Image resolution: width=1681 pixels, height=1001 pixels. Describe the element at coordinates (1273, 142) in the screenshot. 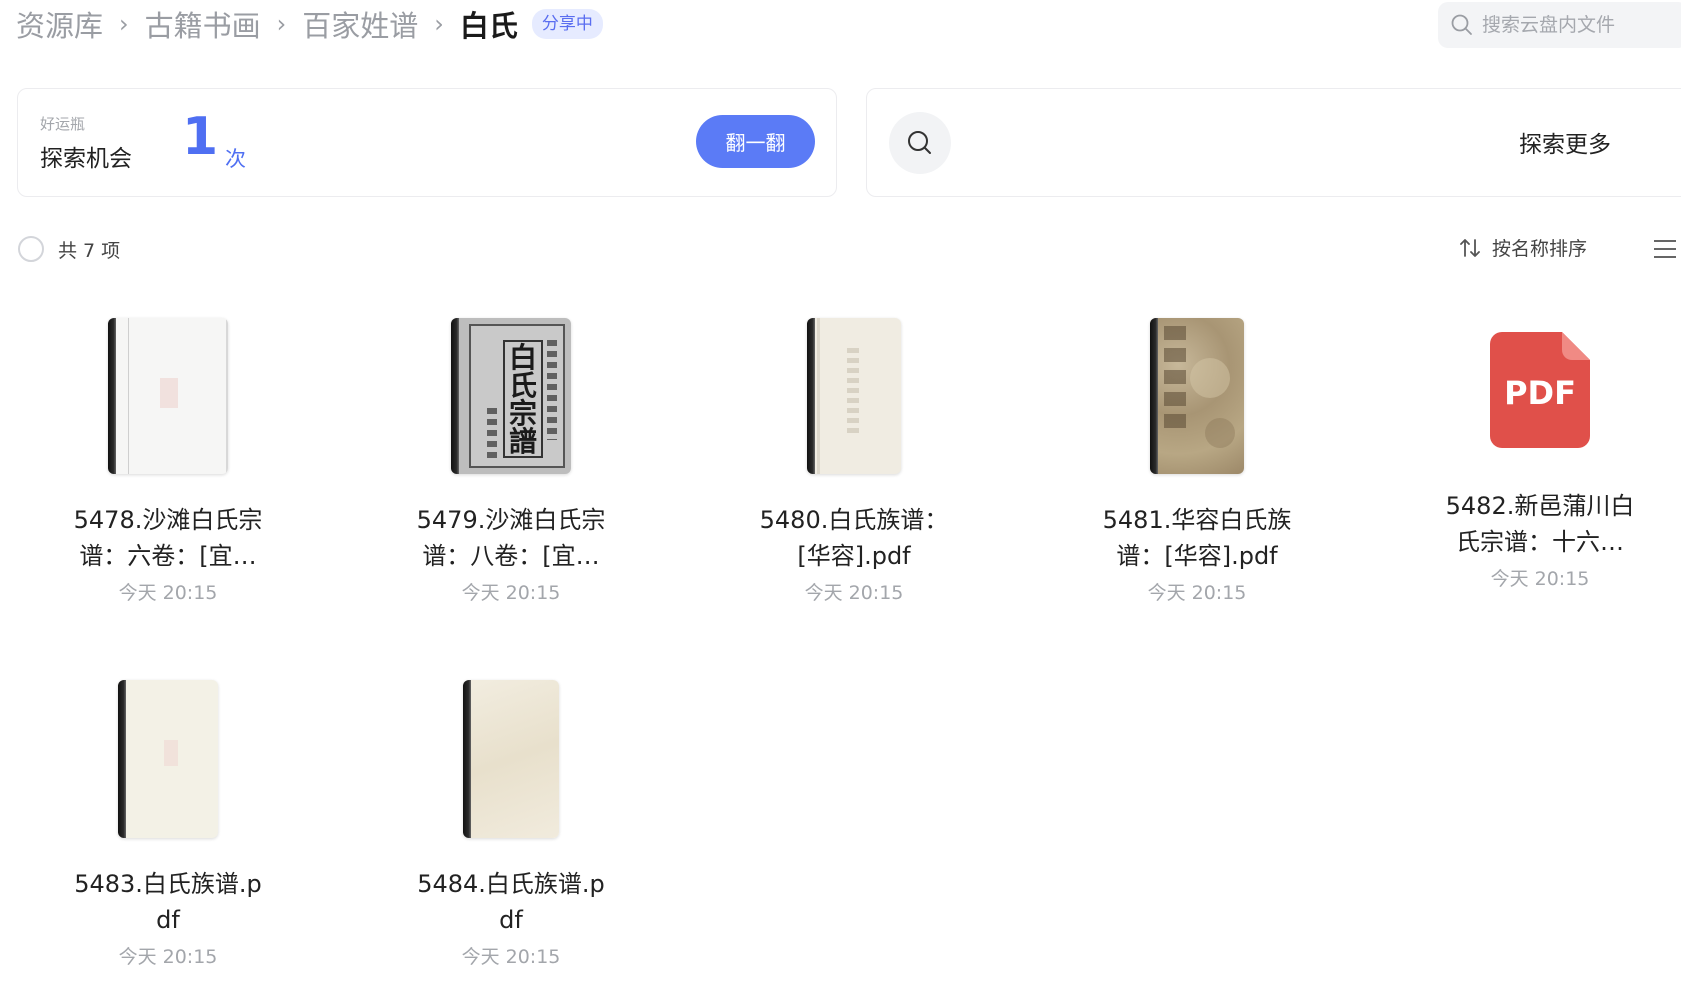

I see `explore-card: 探索更多` at that location.